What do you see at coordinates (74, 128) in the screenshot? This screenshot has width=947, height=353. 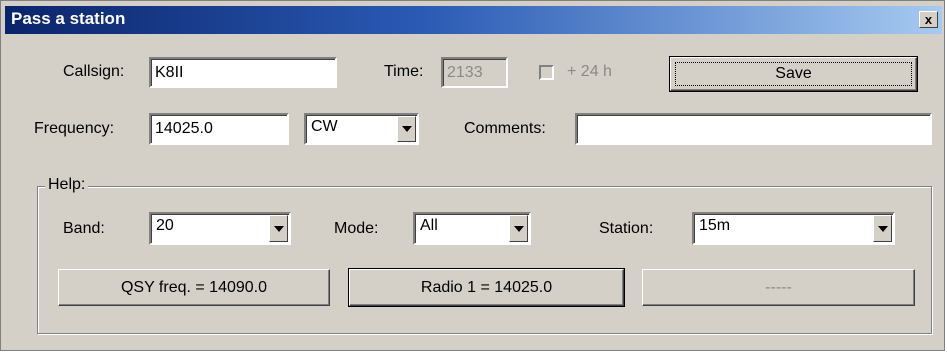 I see `frequency-label: Frequency:` at bounding box center [74, 128].